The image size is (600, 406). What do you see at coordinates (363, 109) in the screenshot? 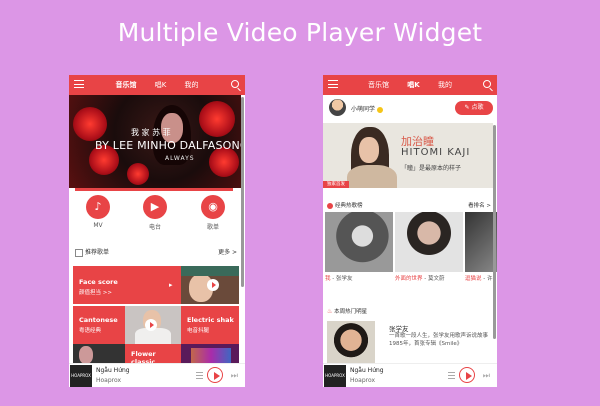
I see `user-name-text: 小萌同学` at bounding box center [363, 109].